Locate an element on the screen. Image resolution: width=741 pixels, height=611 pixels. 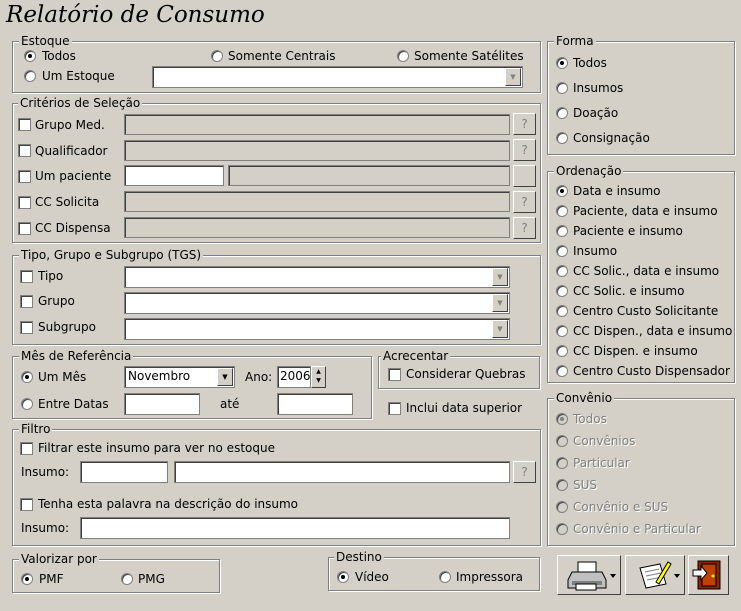
pmg-radio is located at coordinates (127, 579).